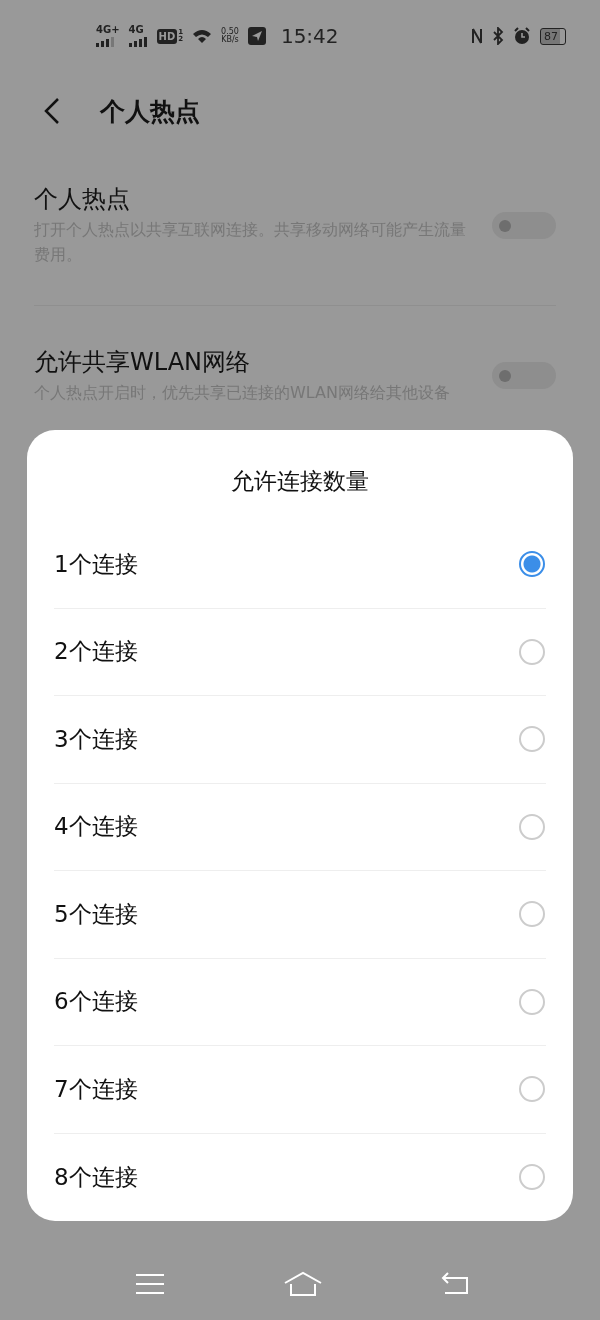 The width and height of the screenshot is (600, 1320). I want to click on option-row: 4个连接, so click(300, 827).